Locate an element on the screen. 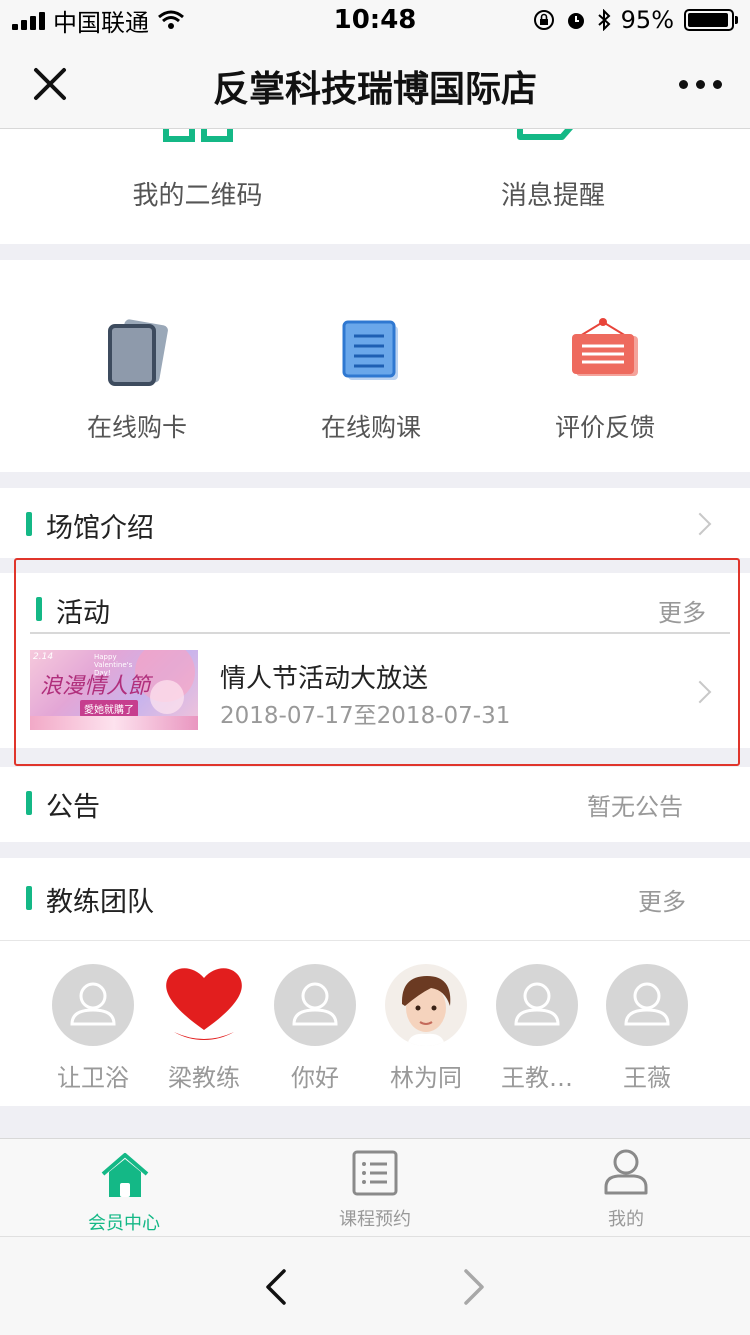 Image resolution: width=750 pixels, height=1335 pixels. feedback-icon is located at coordinates (605, 347).